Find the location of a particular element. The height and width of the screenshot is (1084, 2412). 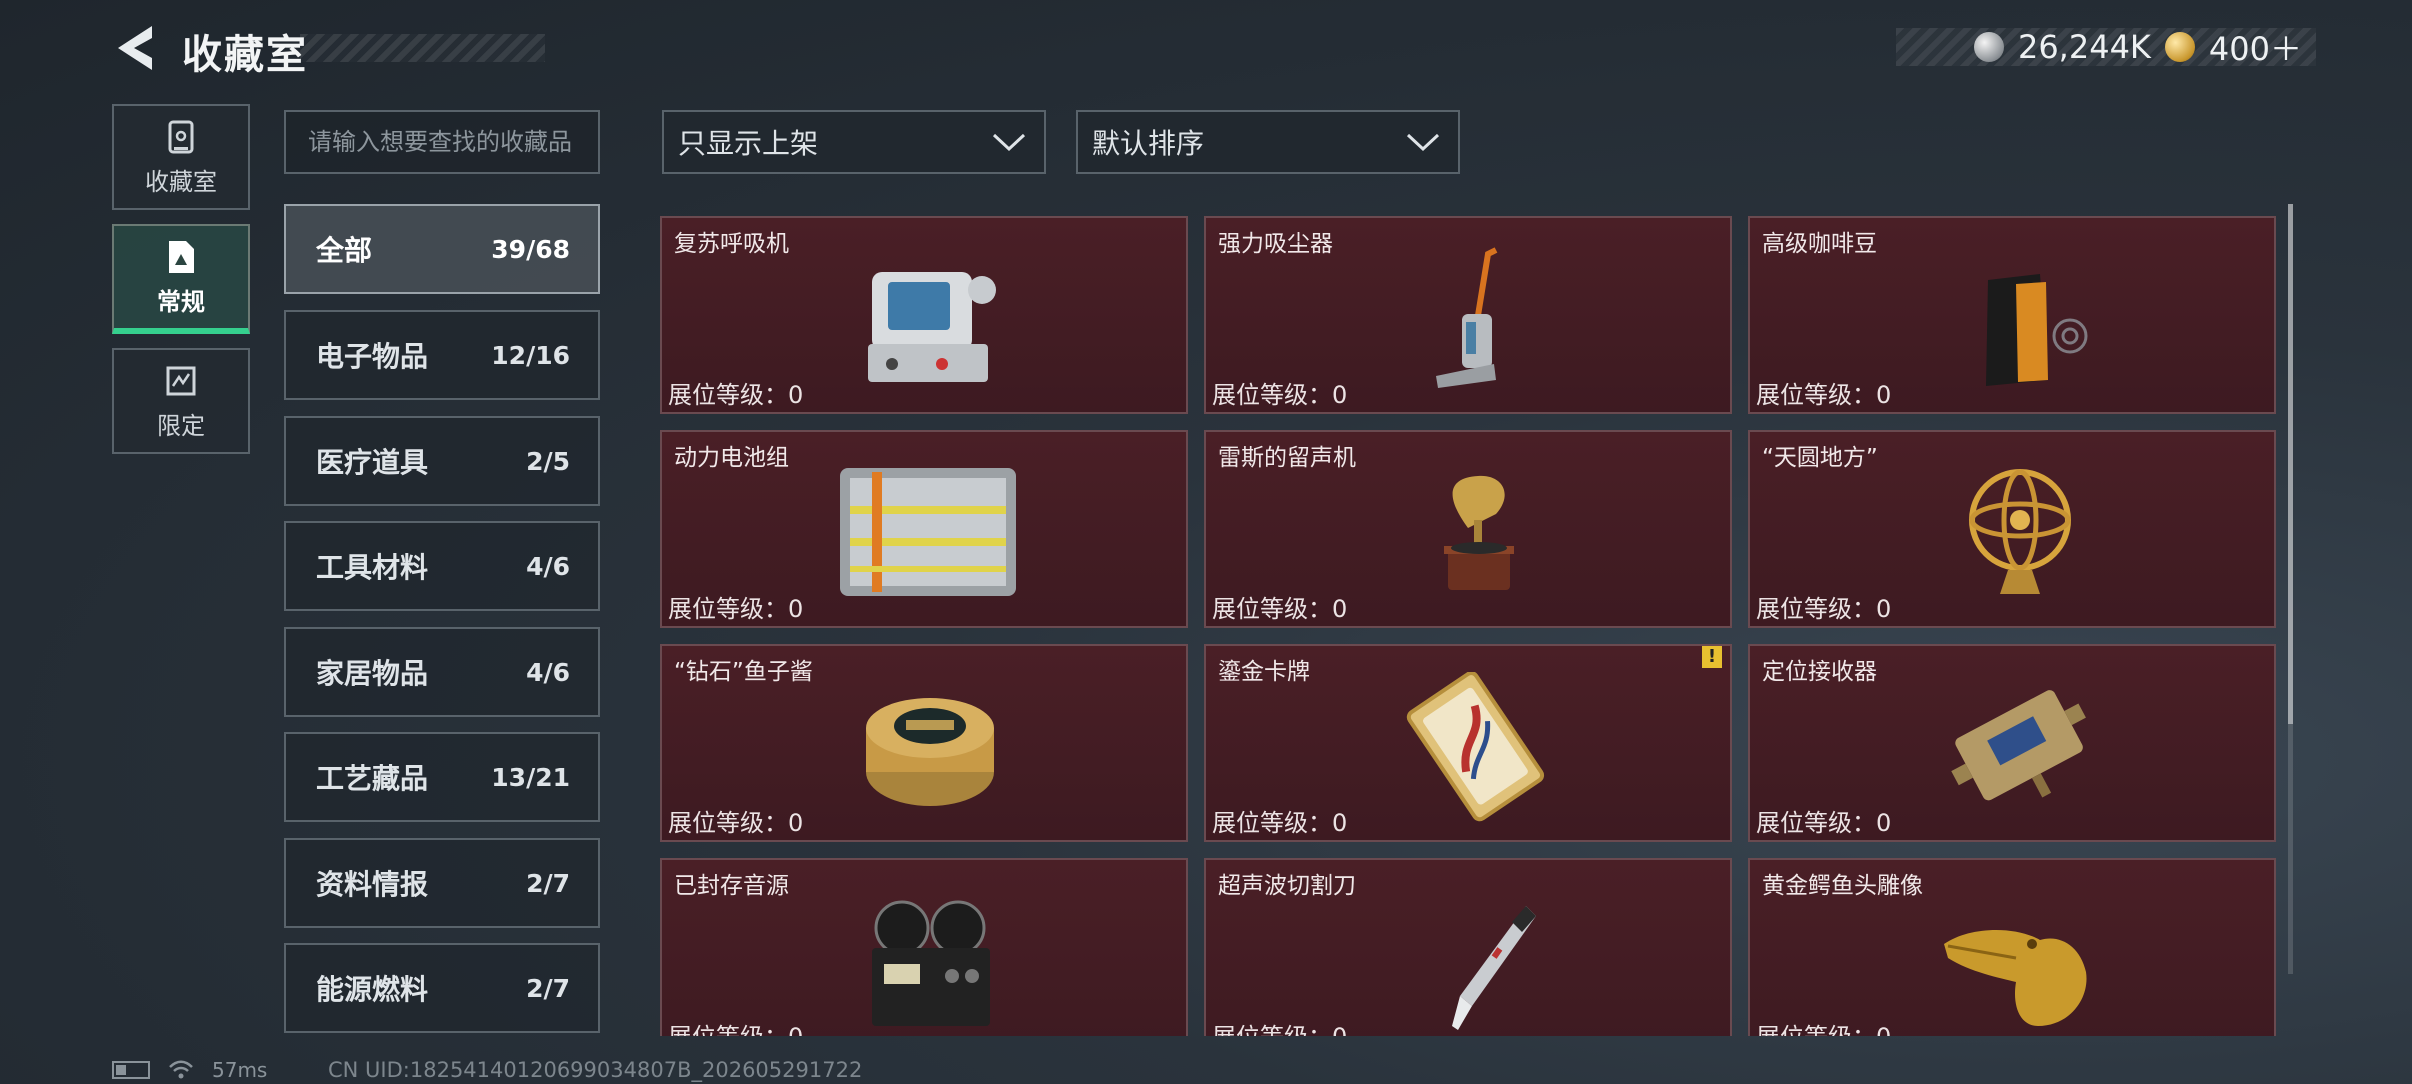

collection-card: “钻石”鱼子酱 展位等级：0 is located at coordinates (924, 743).